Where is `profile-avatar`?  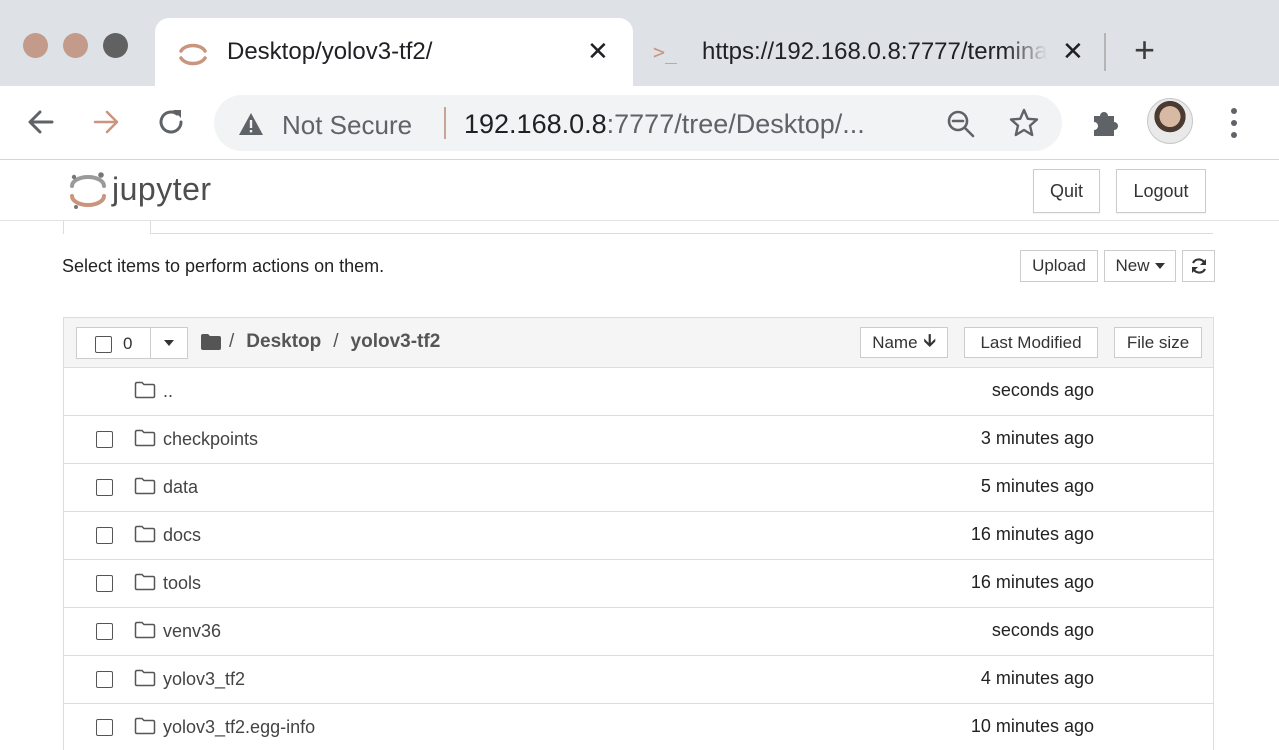
profile-avatar is located at coordinates (1170, 121).